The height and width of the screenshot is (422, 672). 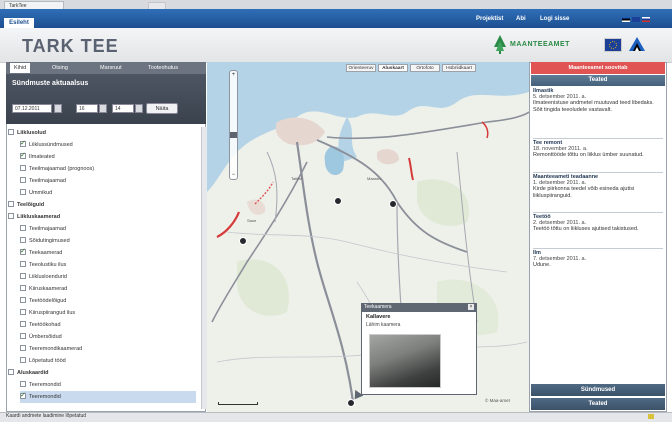 What do you see at coordinates (521, 19) in the screenshot?
I see `nav-link-help: Abi` at bounding box center [521, 19].